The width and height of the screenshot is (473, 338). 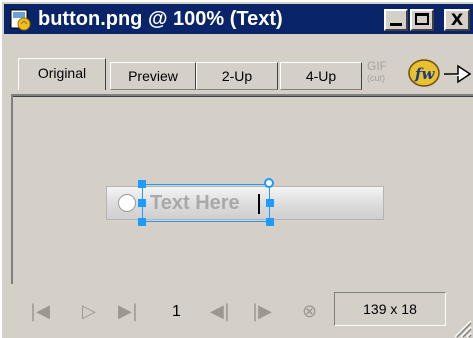 I want to click on title-bar: button.png @ 100% (Text) X, so click(x=238, y=19).